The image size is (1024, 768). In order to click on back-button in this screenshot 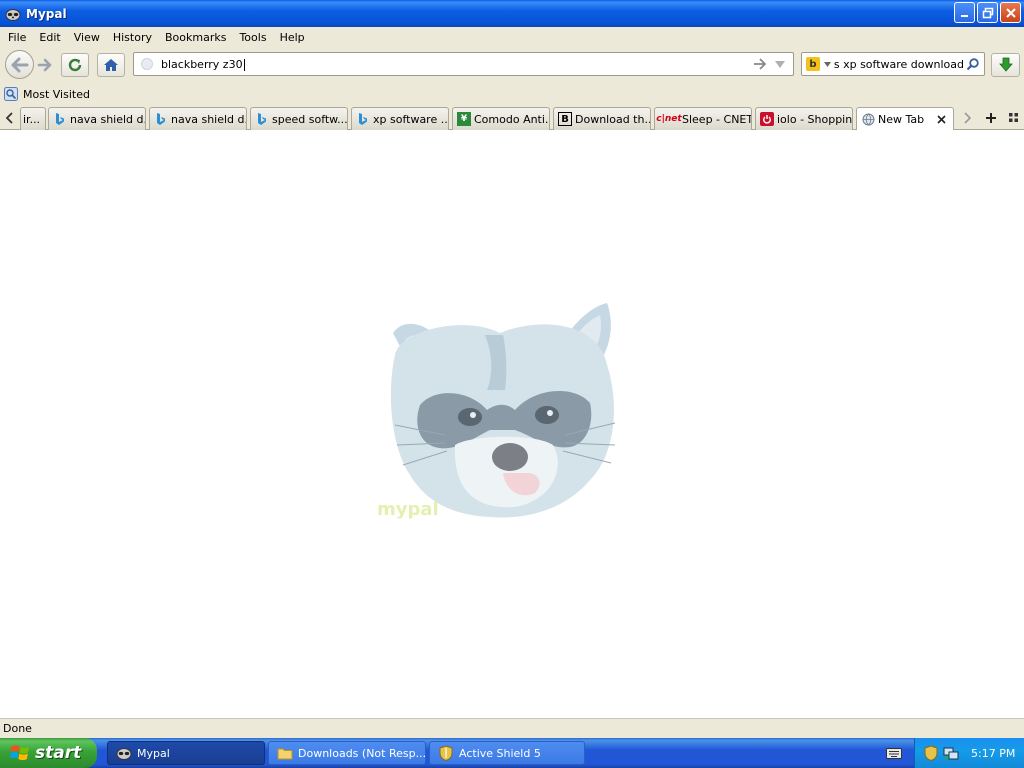, I will do `click(19, 64)`.